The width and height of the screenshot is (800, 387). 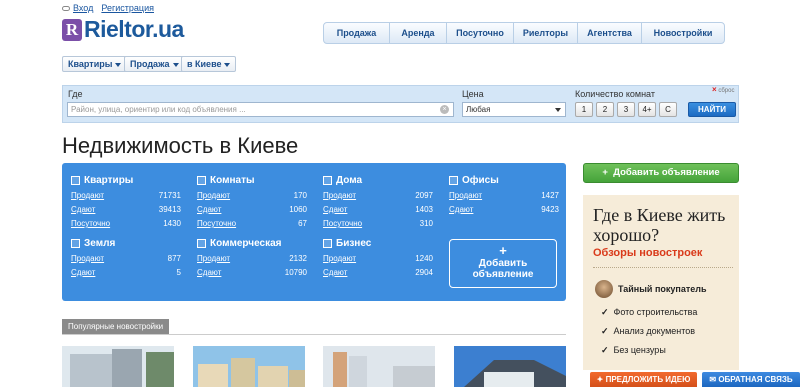 I want to click on row-count: 310, so click(x=426, y=223).